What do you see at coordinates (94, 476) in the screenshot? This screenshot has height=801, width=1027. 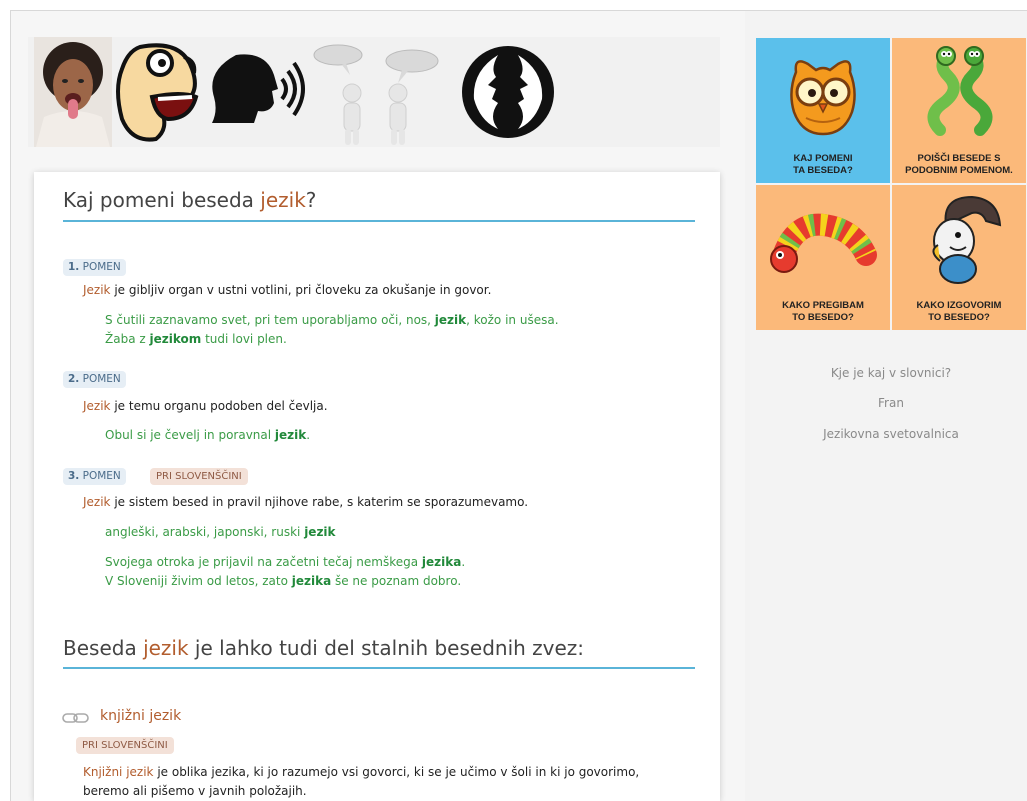 I see `sense-3-tag: 3. POMEN` at bounding box center [94, 476].